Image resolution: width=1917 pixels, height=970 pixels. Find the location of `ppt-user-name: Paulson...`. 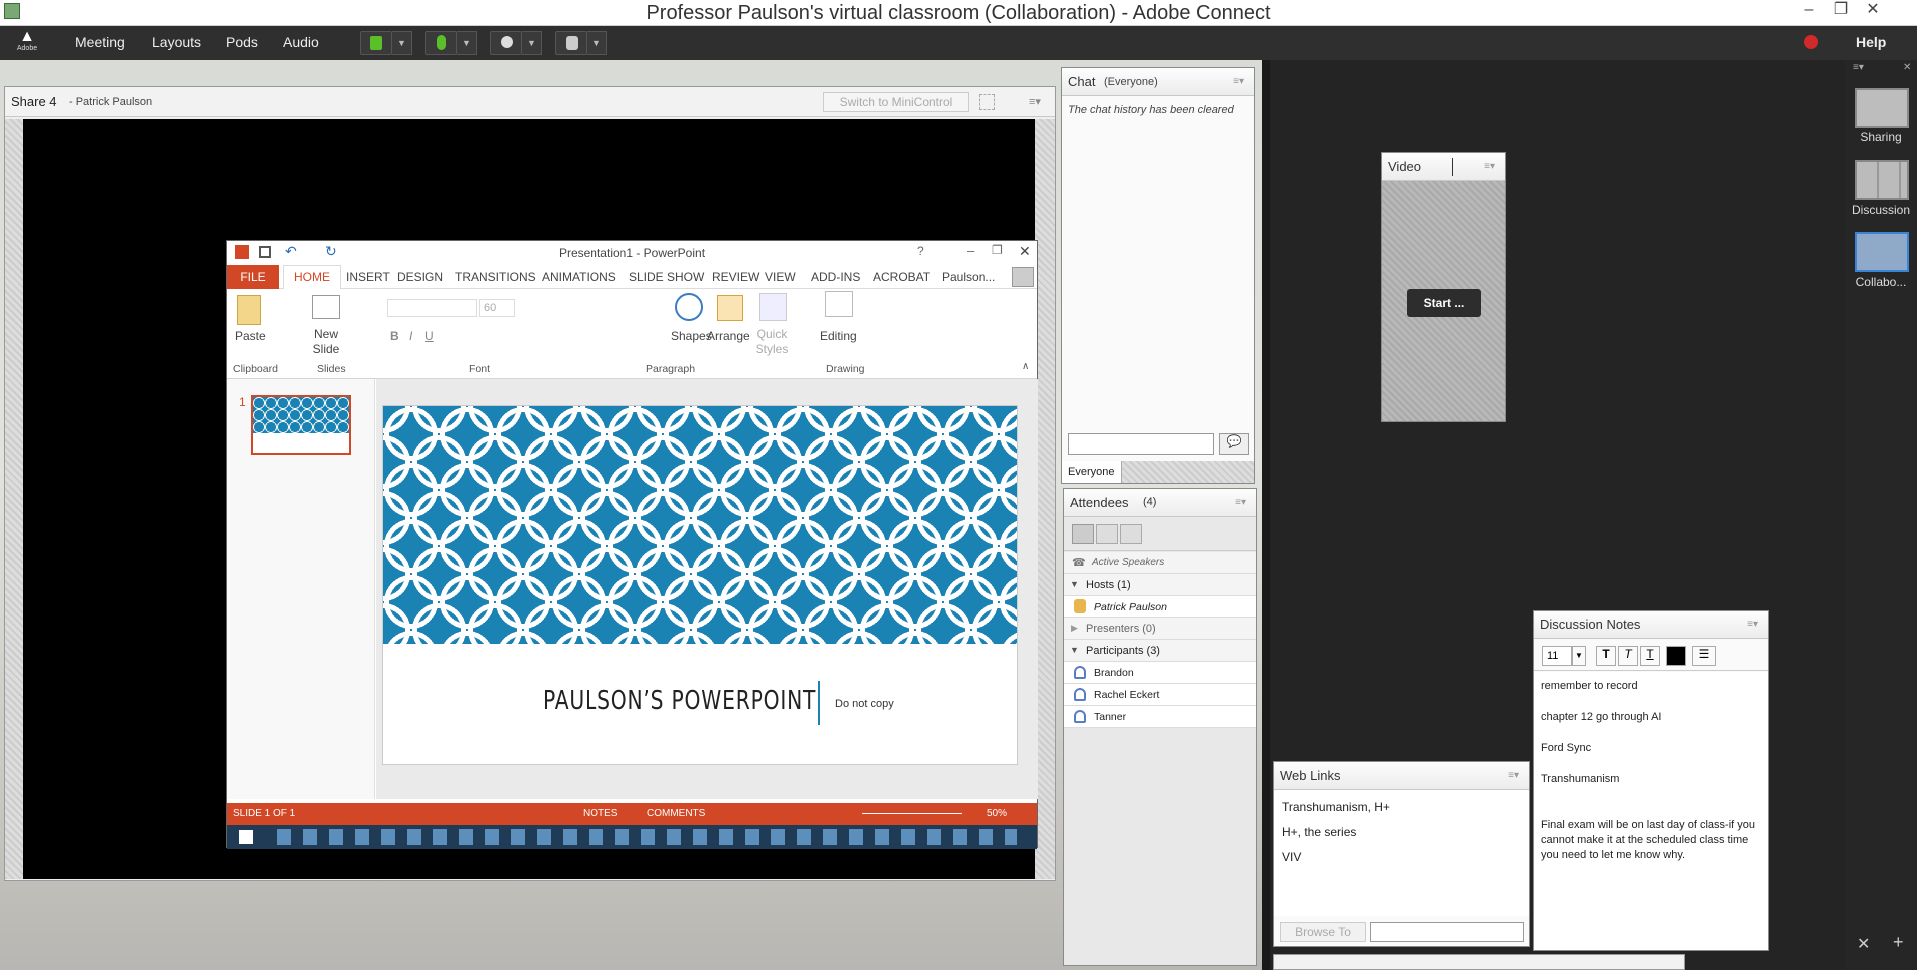

ppt-user-name: Paulson... is located at coordinates (968, 277).